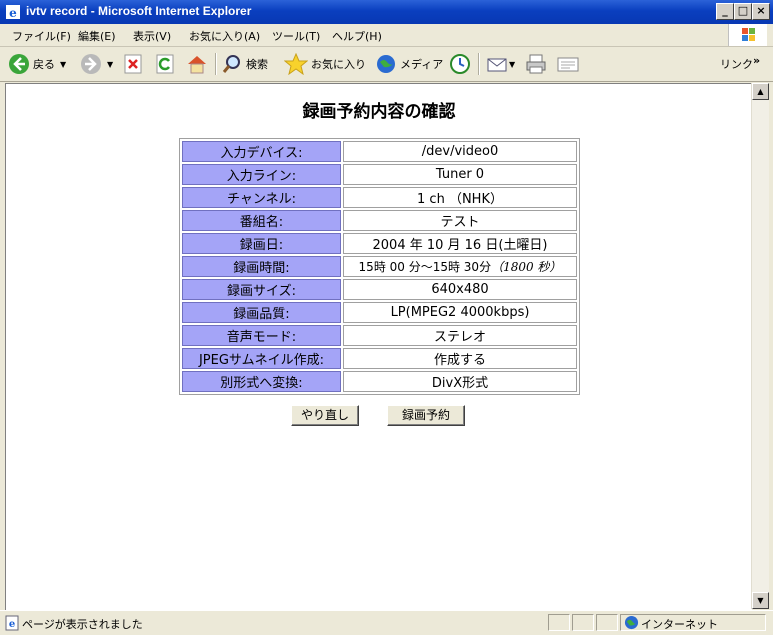 The width and height of the screenshot is (773, 635). I want to click on page-title: 録画予約内容の確認, so click(379, 112).